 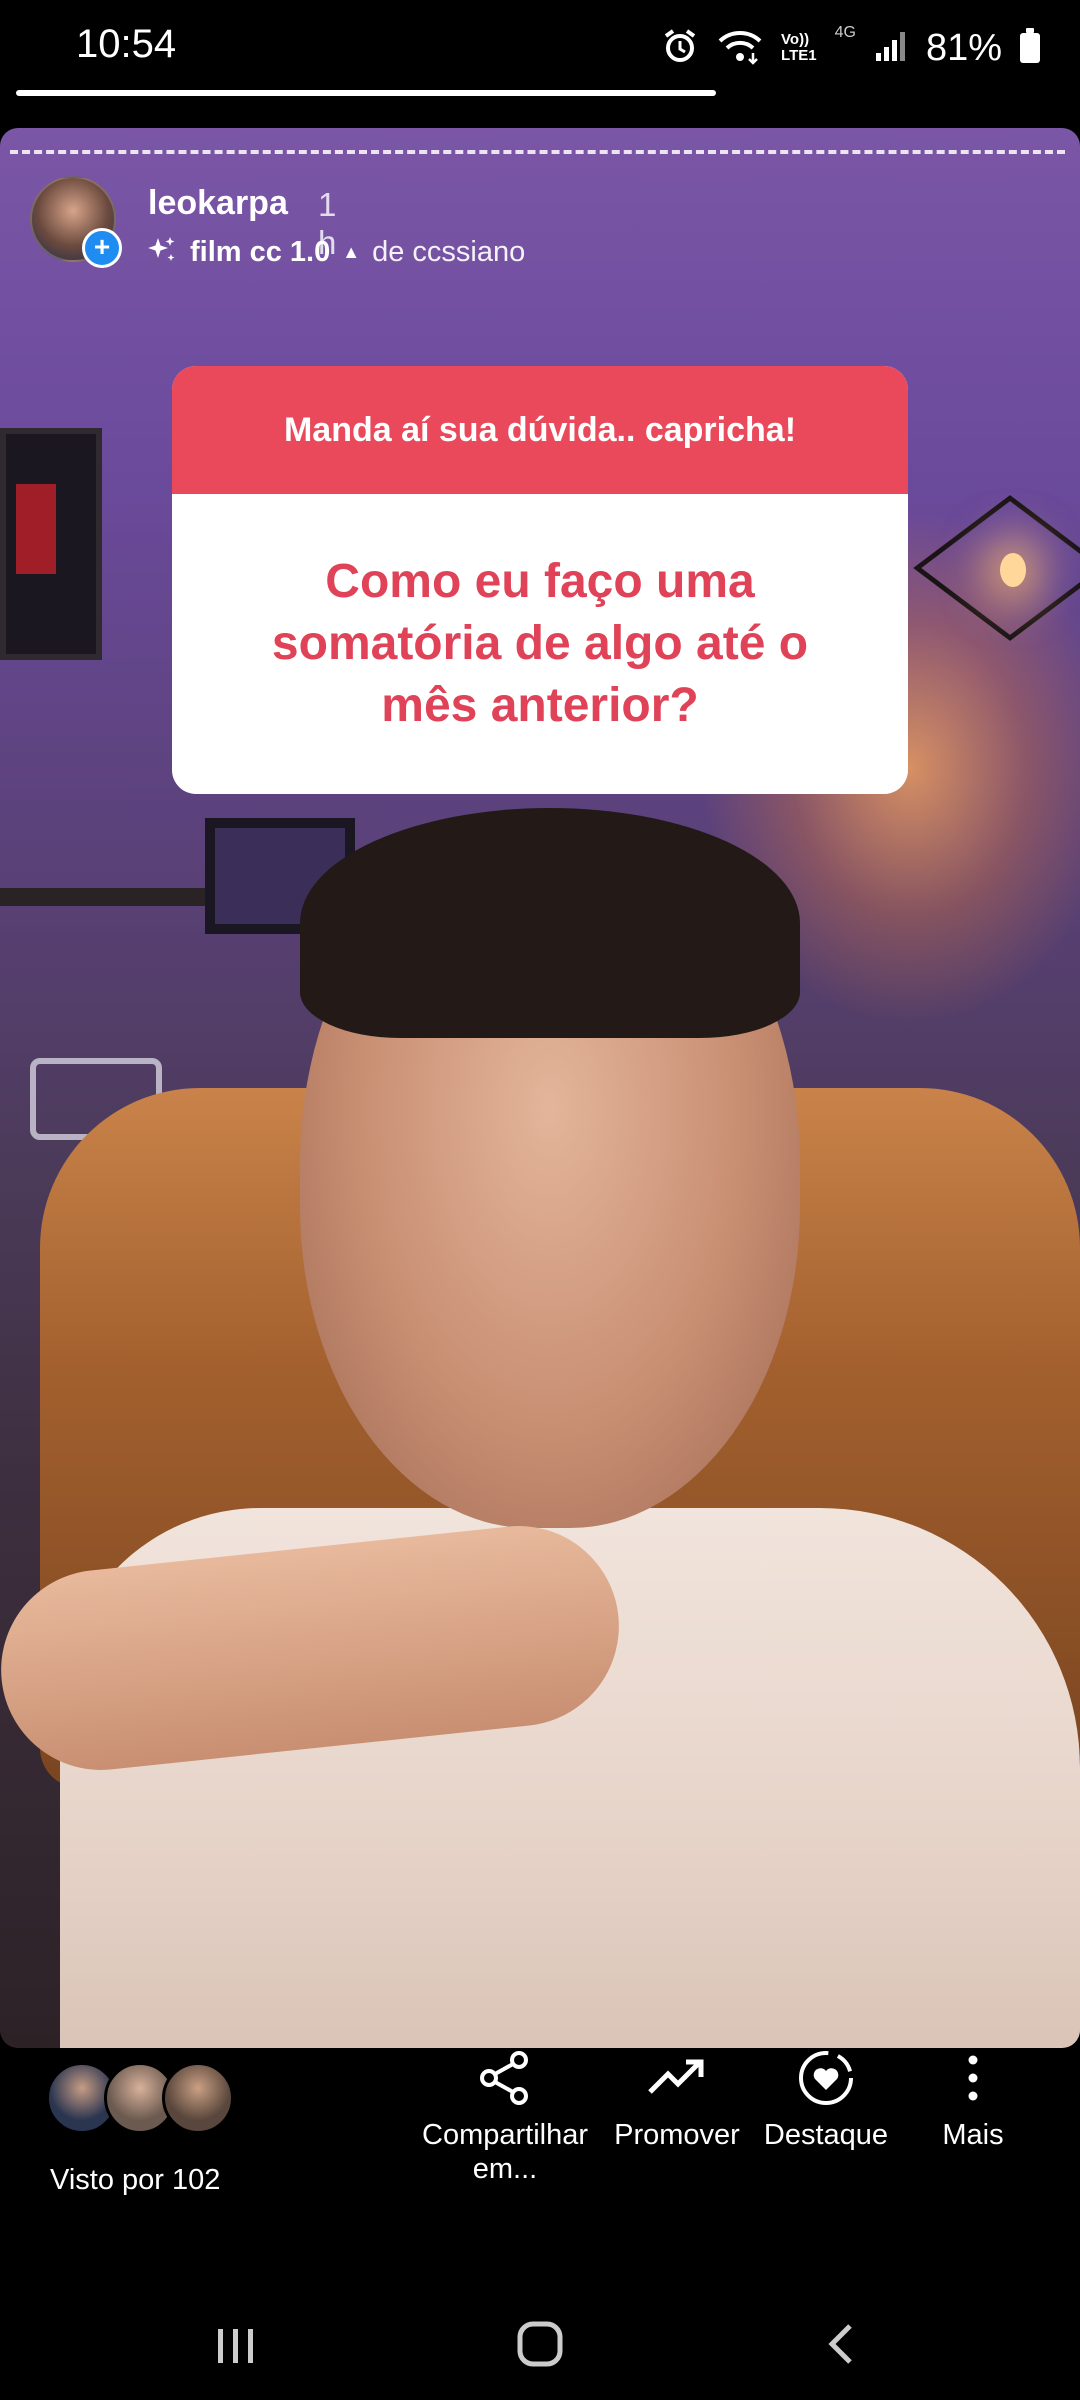 I want to click on recent-apps-icon, so click(x=235, y=2346).